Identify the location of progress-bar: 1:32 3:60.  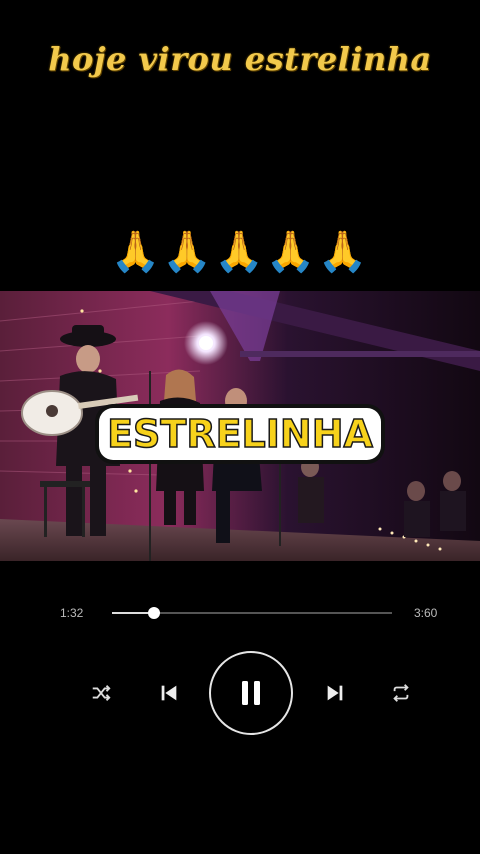
(240, 614).